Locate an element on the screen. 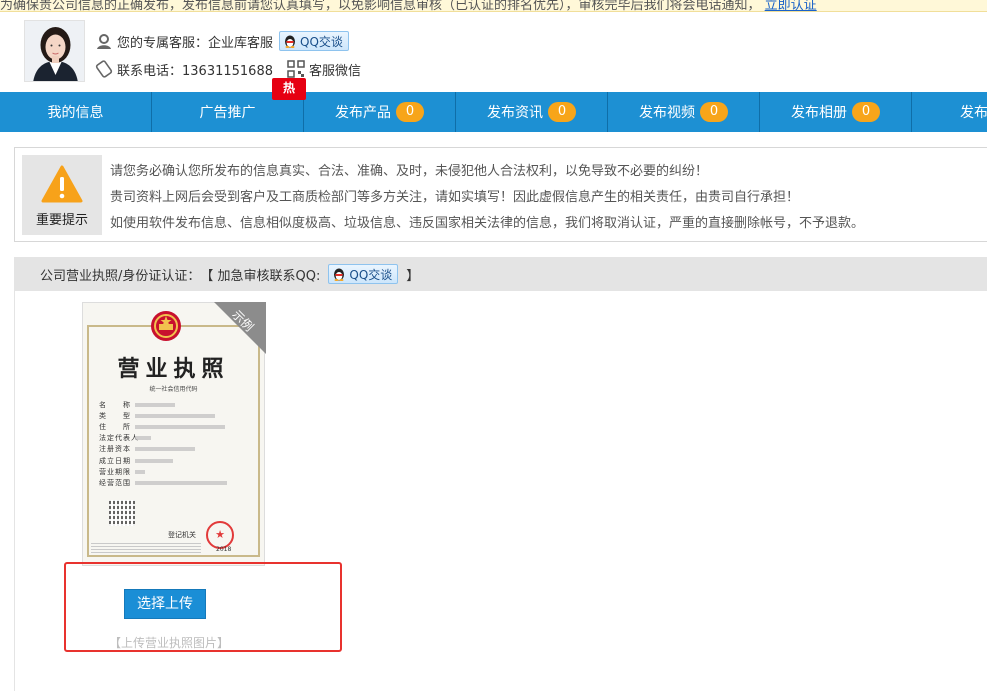  license-field: 名 称 is located at coordinates (163, 404).